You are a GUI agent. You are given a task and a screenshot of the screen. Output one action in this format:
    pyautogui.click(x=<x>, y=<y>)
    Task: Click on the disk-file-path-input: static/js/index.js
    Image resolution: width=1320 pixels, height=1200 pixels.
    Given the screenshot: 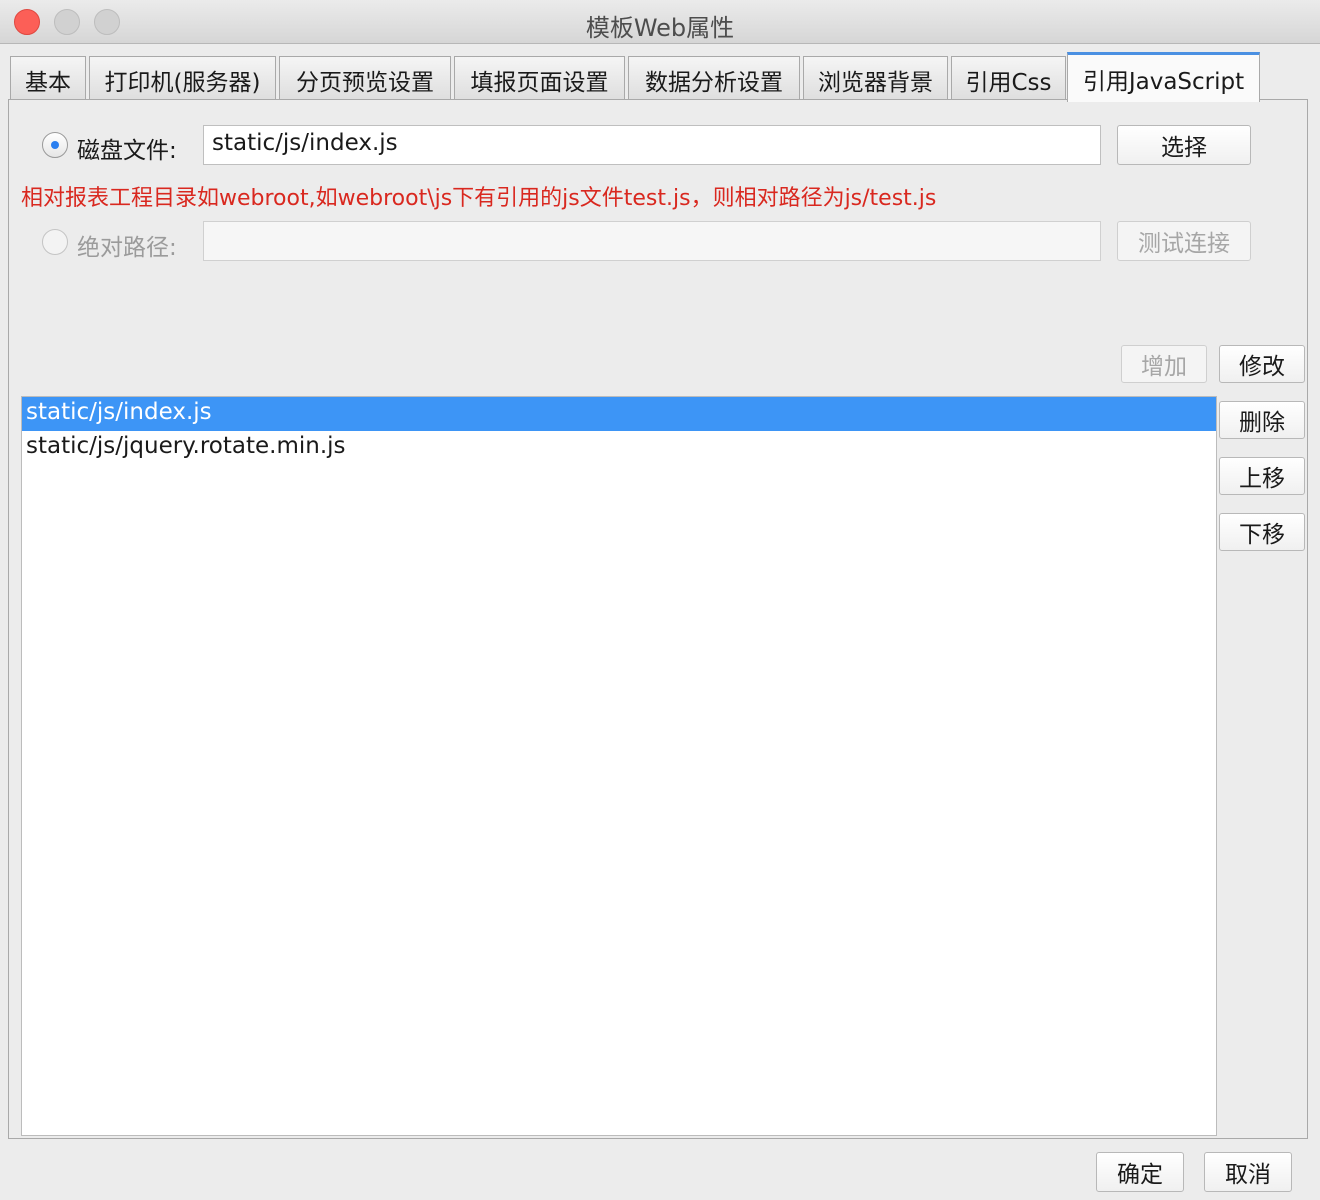 What is the action you would take?
    pyautogui.click(x=652, y=145)
    